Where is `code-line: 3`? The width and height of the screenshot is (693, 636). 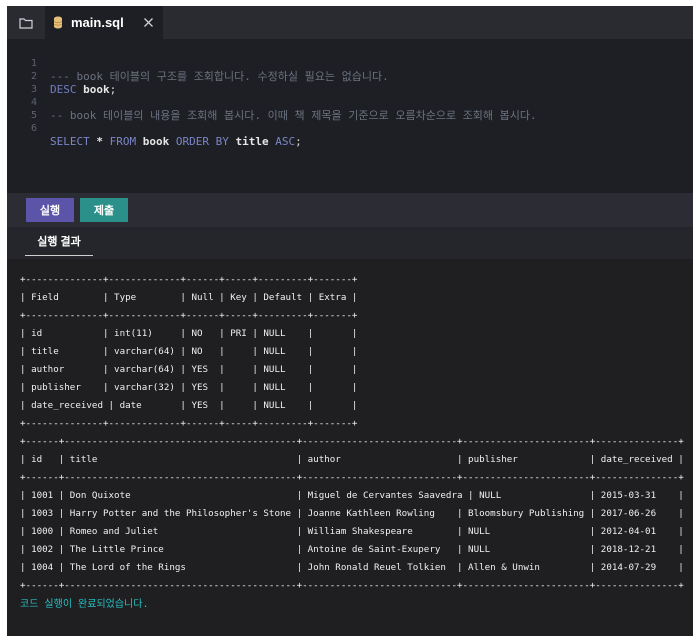
code-line: 3 is located at coordinates (350, 82).